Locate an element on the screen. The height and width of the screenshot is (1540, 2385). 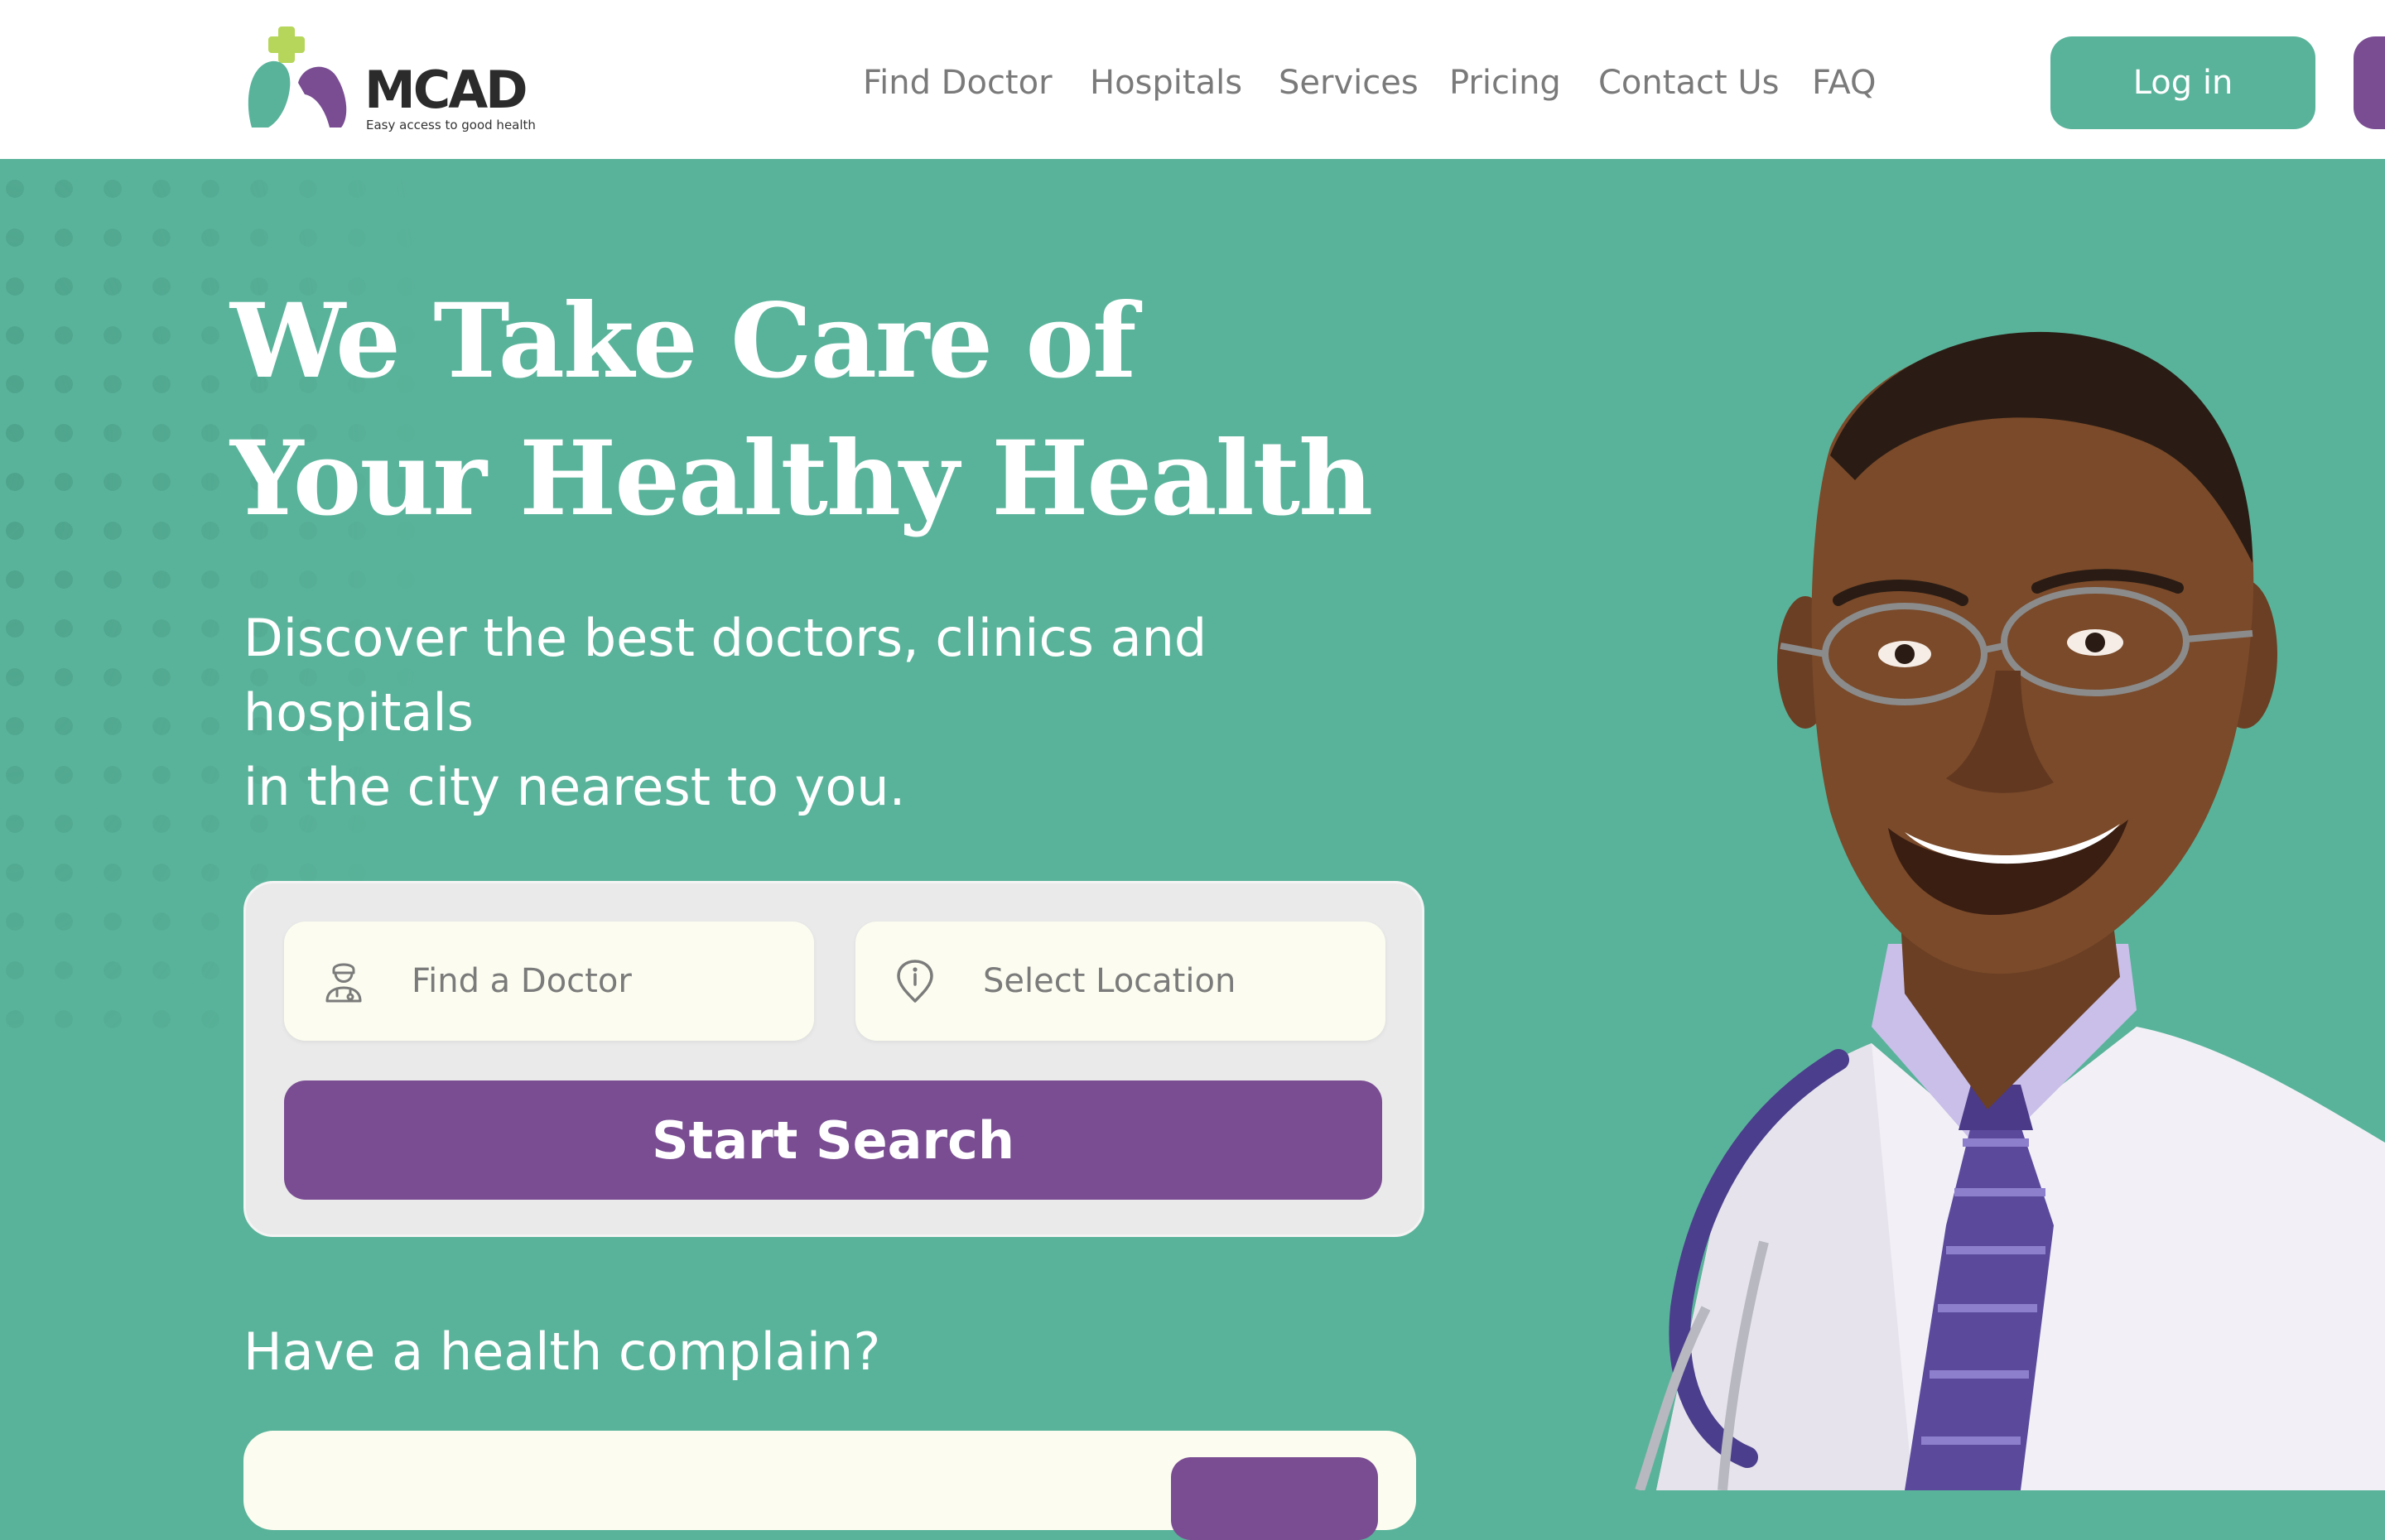
start-search-button: Start Search is located at coordinates (833, 1140).